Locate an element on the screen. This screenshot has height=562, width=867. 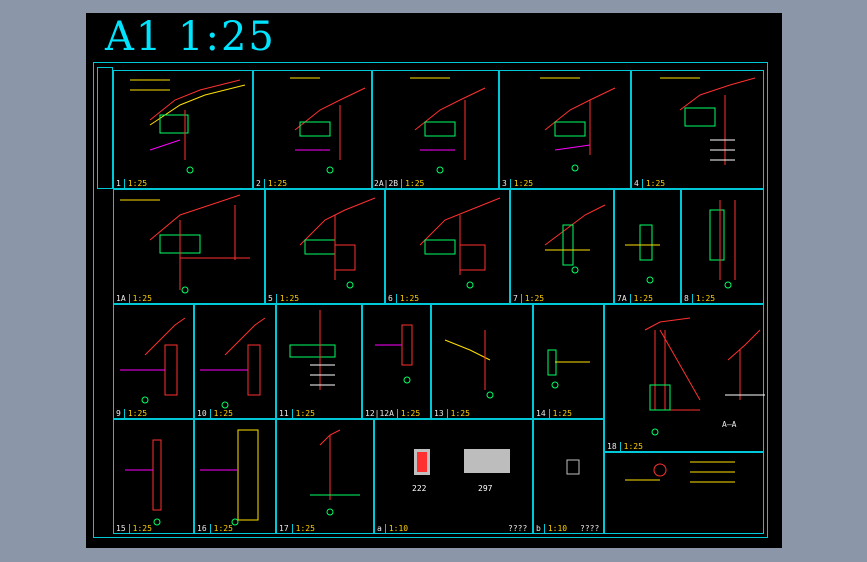
detail-label-8: 8 1:25 is located at coordinates (700, 298).